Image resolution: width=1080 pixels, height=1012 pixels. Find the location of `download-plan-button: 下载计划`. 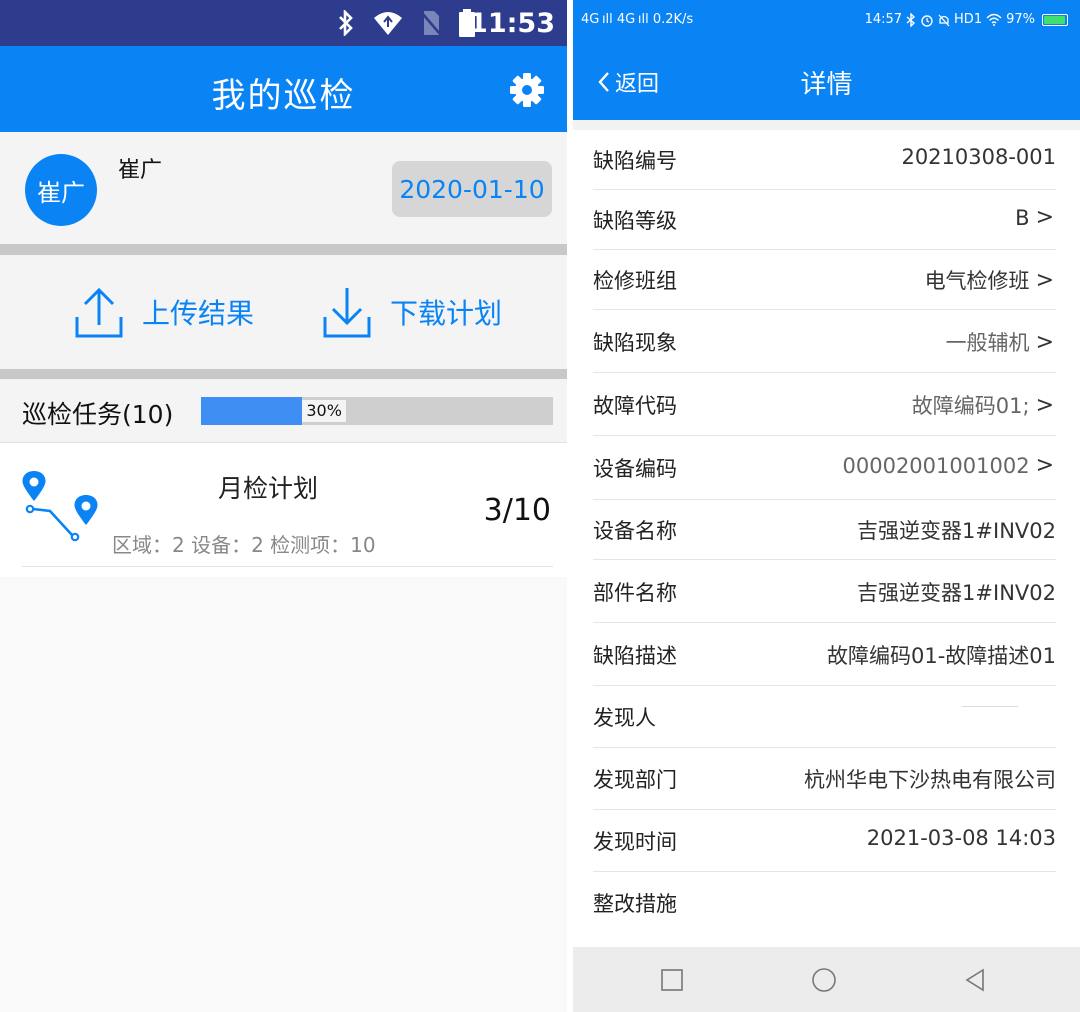

download-plan-button: 下载计划 is located at coordinates (412, 312).